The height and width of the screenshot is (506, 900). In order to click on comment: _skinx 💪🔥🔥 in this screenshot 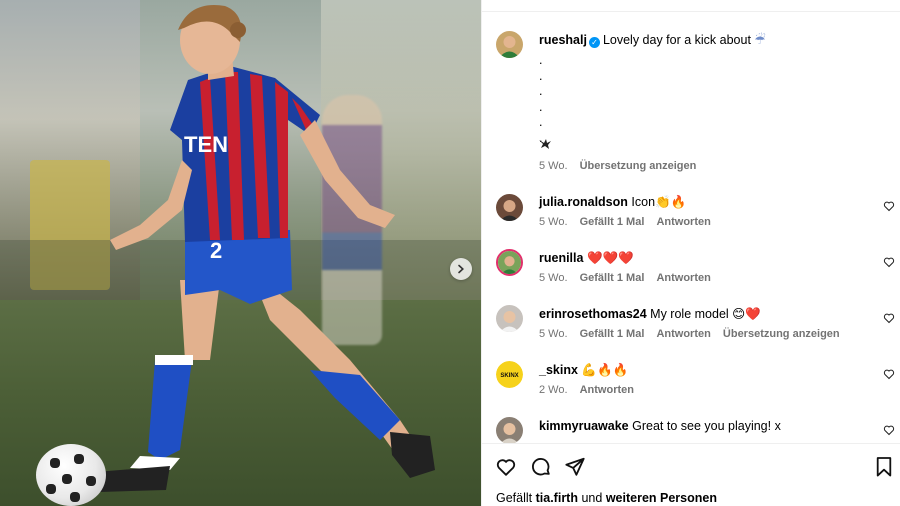, I will do `click(583, 370)`.